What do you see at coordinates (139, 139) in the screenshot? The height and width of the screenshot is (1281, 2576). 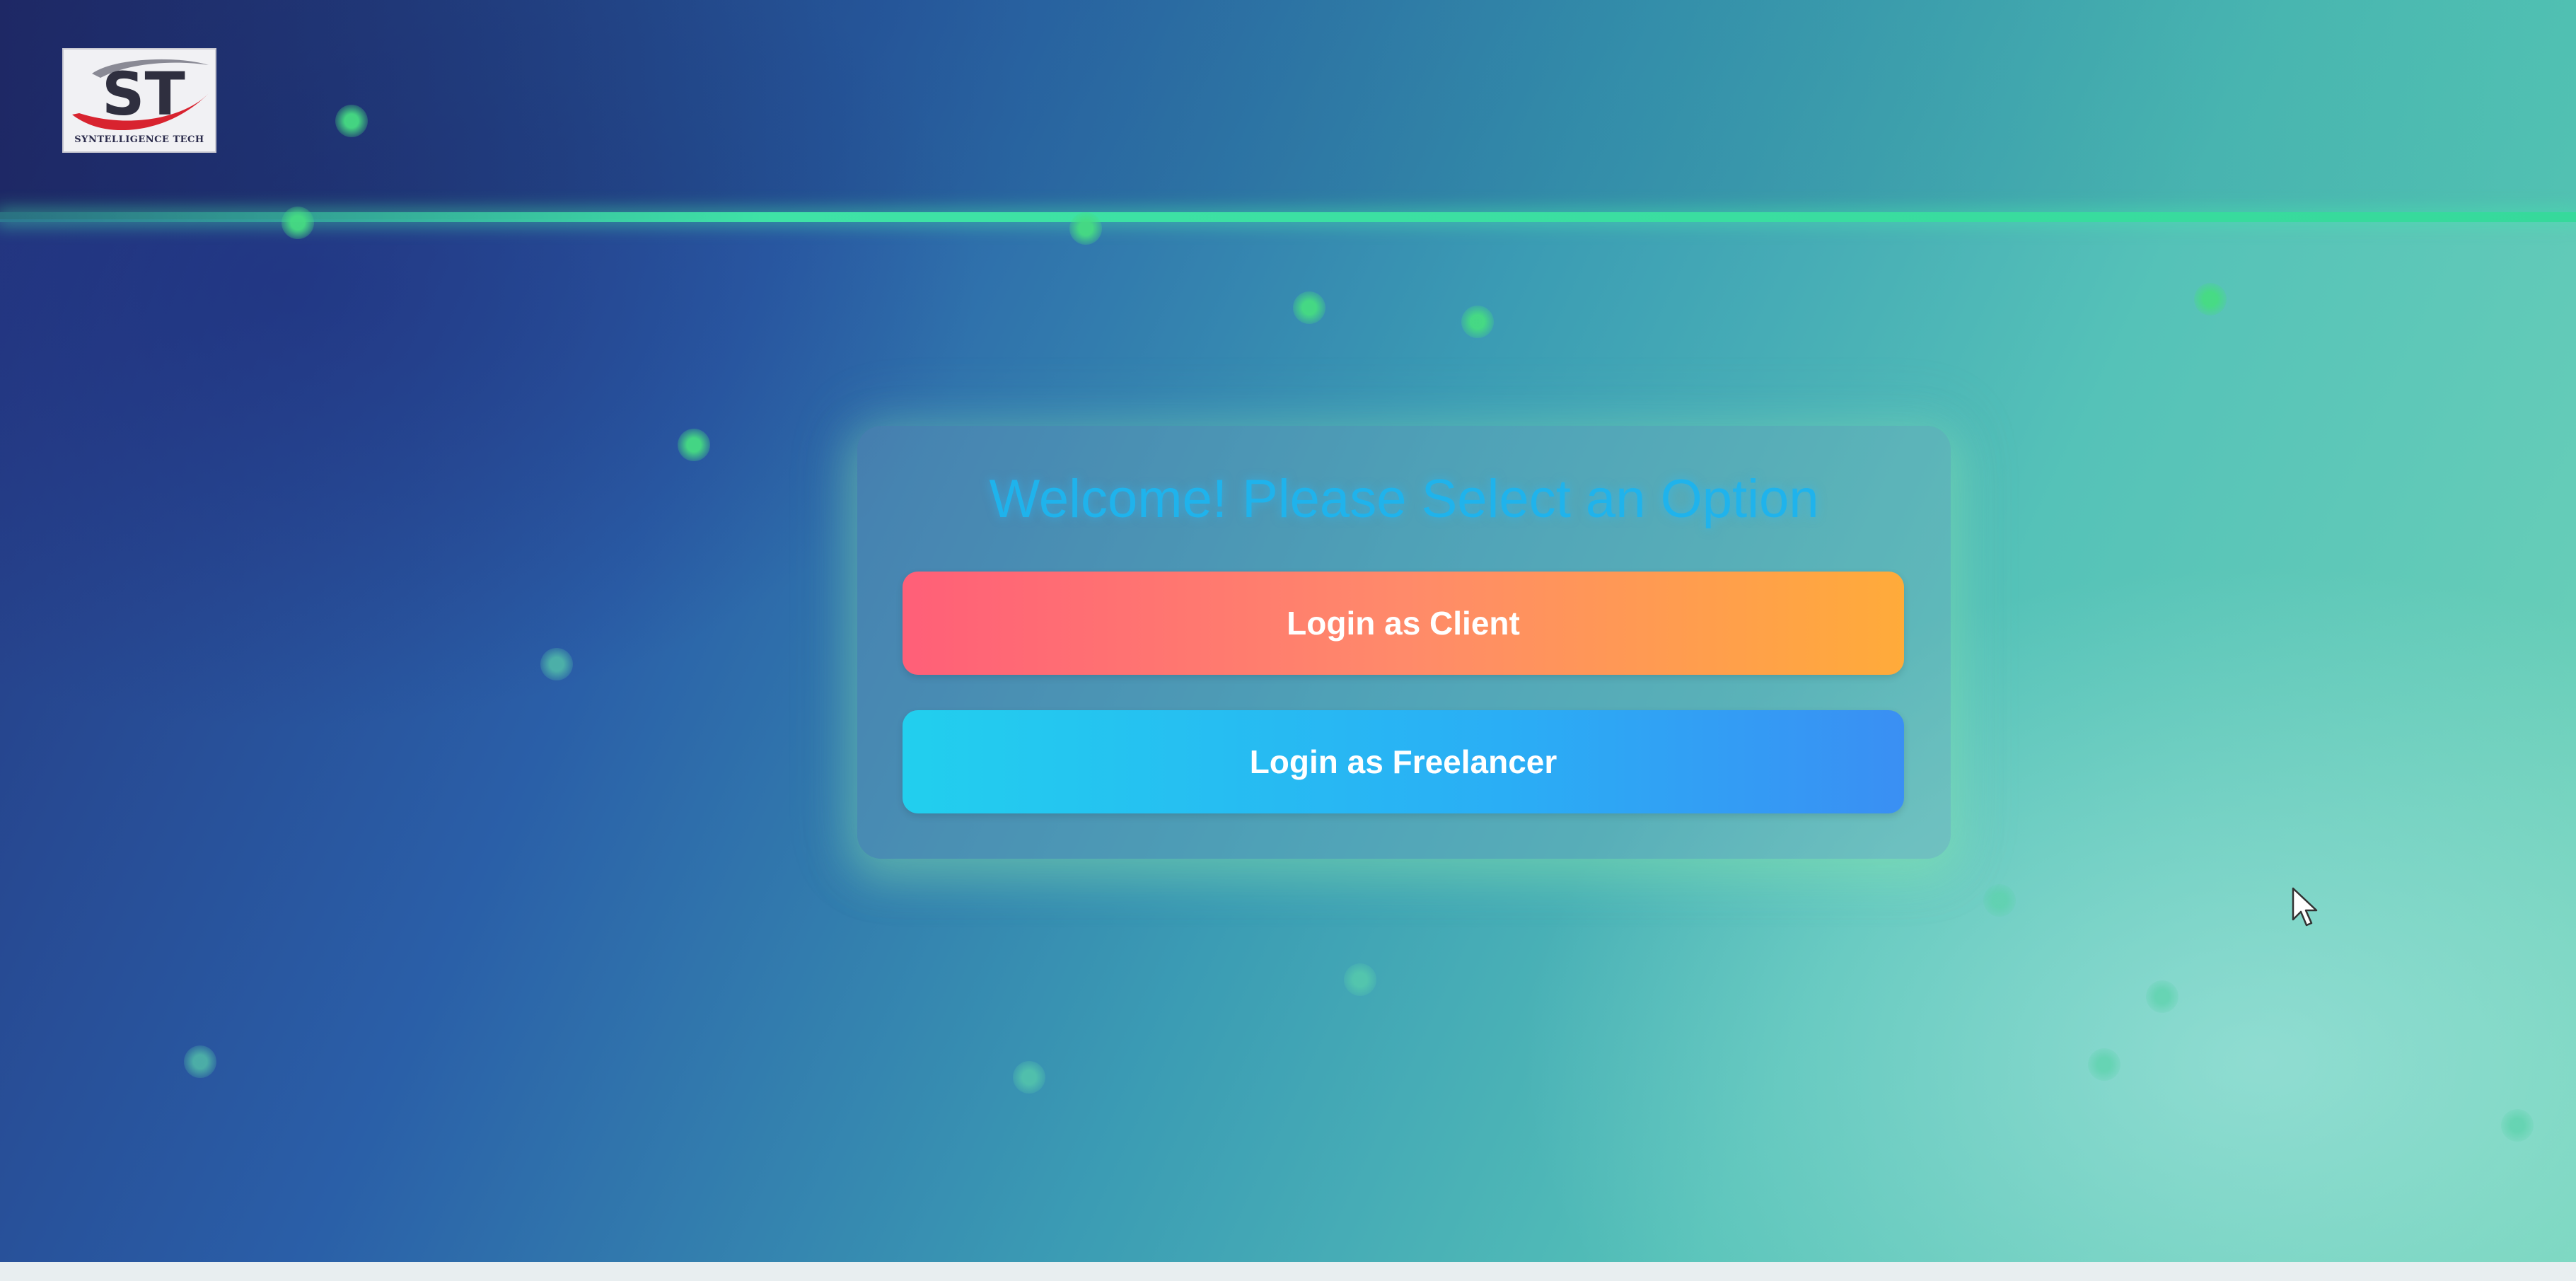 I see `logo-company-name: SYNTELLIGENCE TECH` at bounding box center [139, 139].